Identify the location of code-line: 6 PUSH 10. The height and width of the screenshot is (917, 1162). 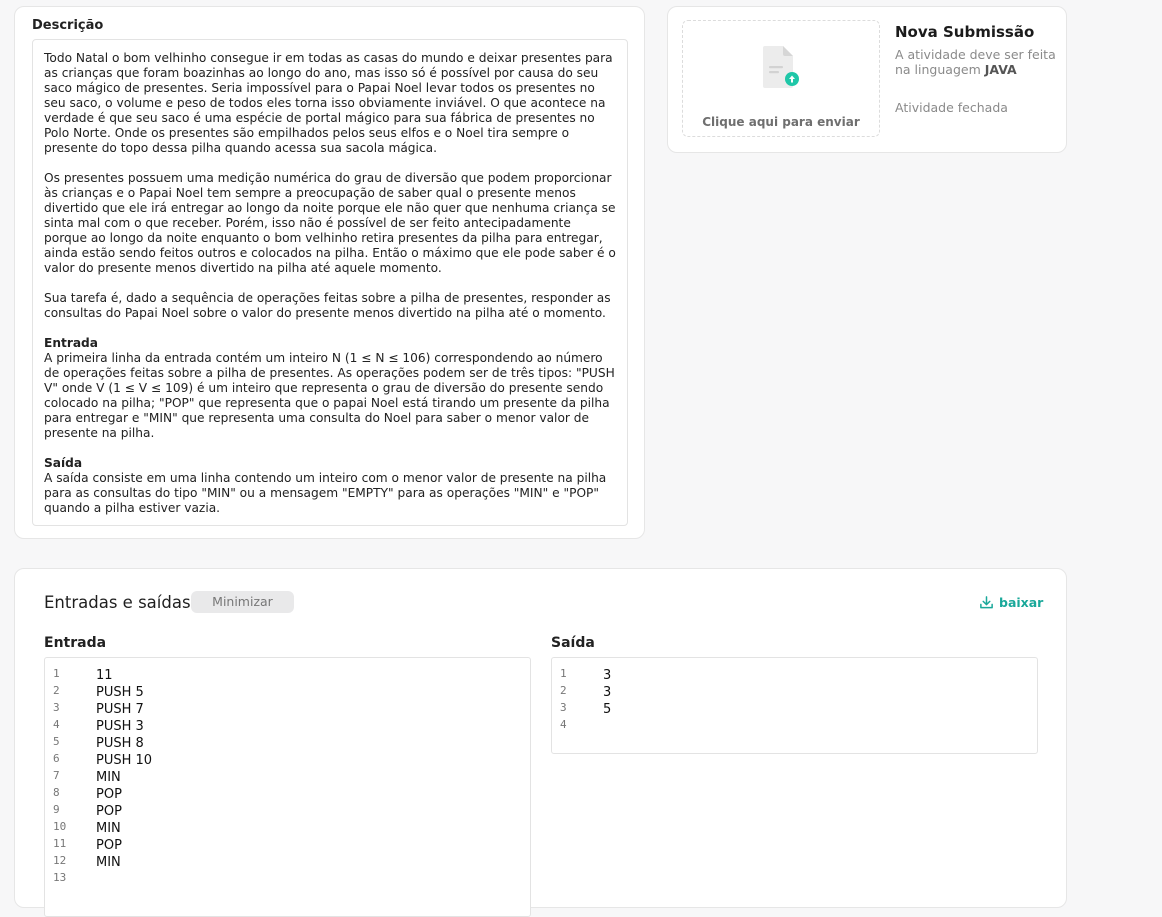
(287, 759).